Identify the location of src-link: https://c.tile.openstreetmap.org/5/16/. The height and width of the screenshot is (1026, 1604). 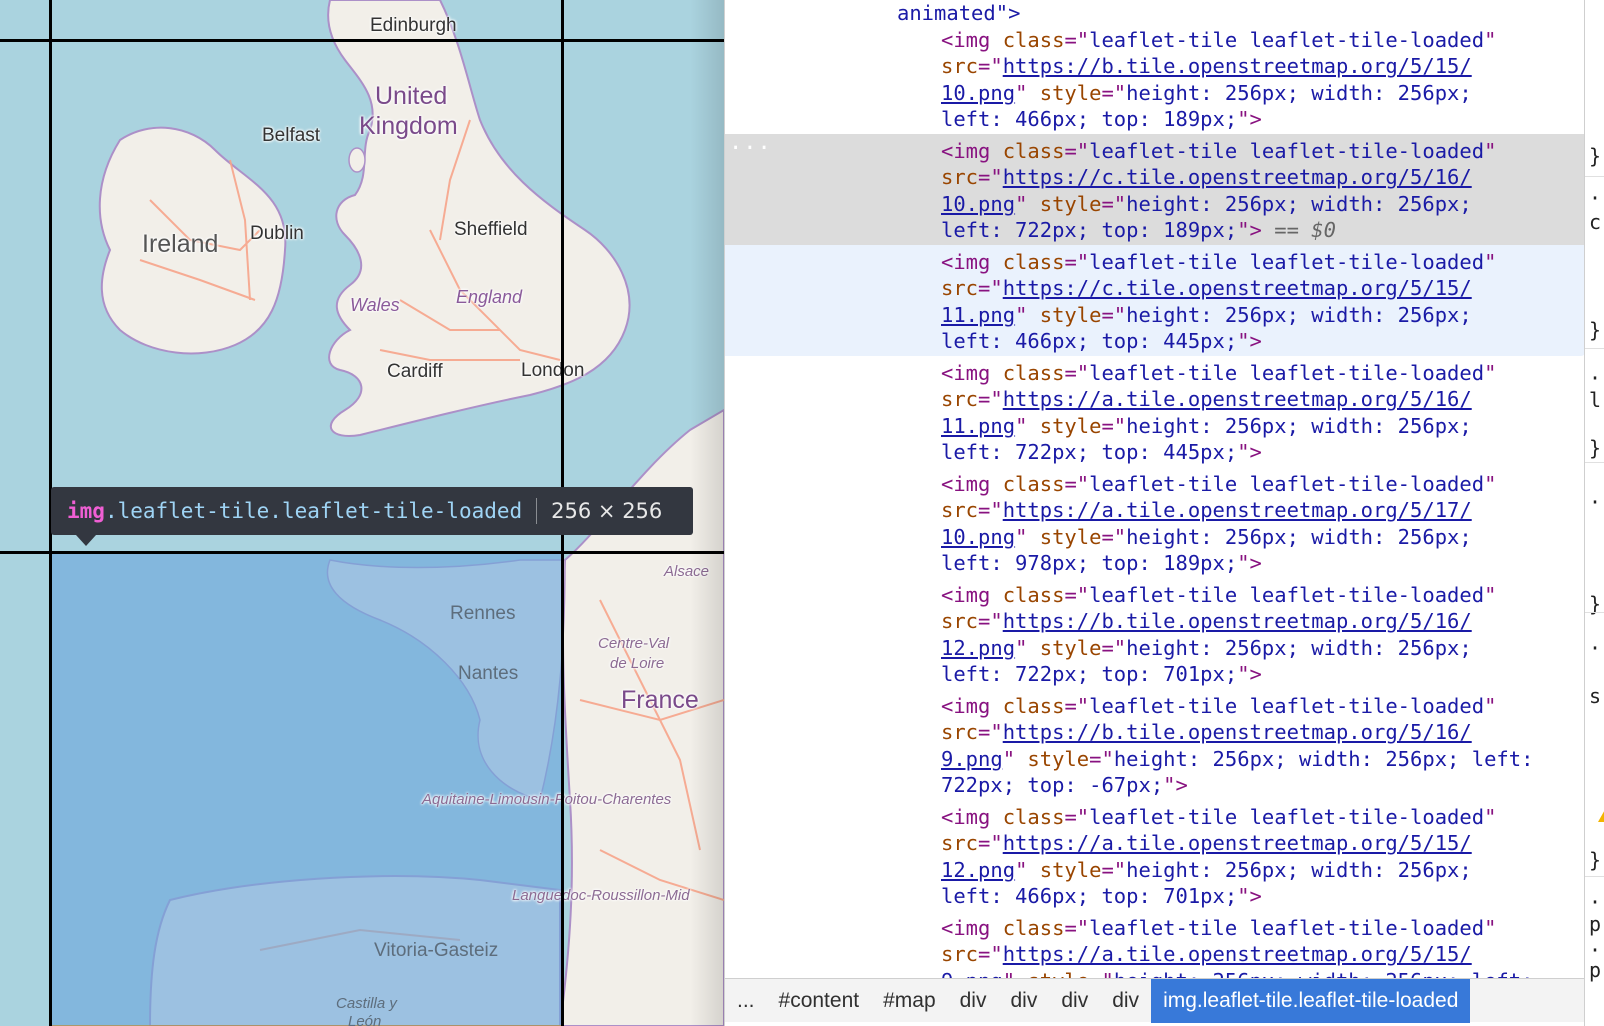
(1237, 177).